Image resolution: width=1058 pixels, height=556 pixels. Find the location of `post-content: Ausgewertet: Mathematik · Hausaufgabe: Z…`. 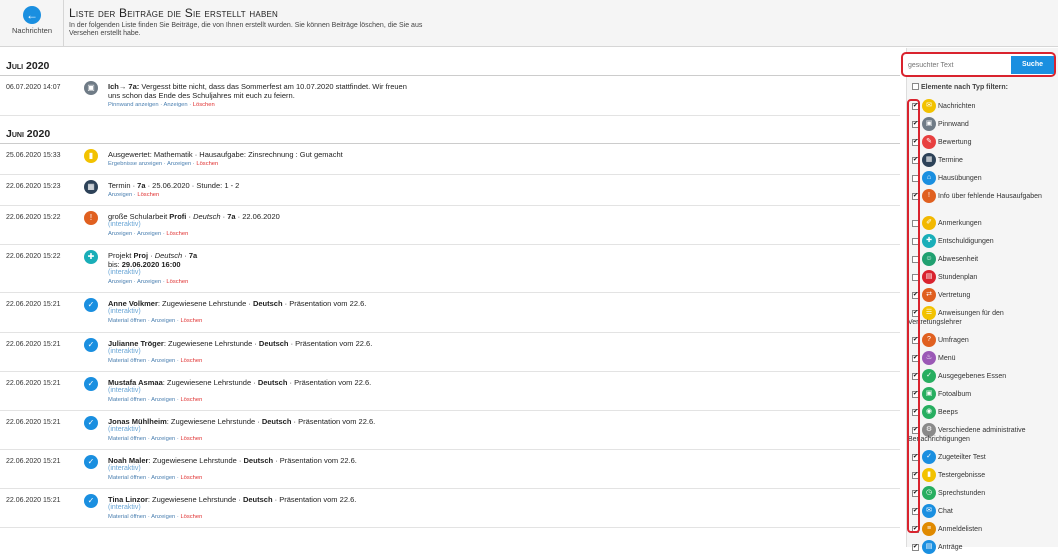

post-content: Ausgewertet: Mathematik · Hausaufgabe: Z… is located at coordinates (258, 159).